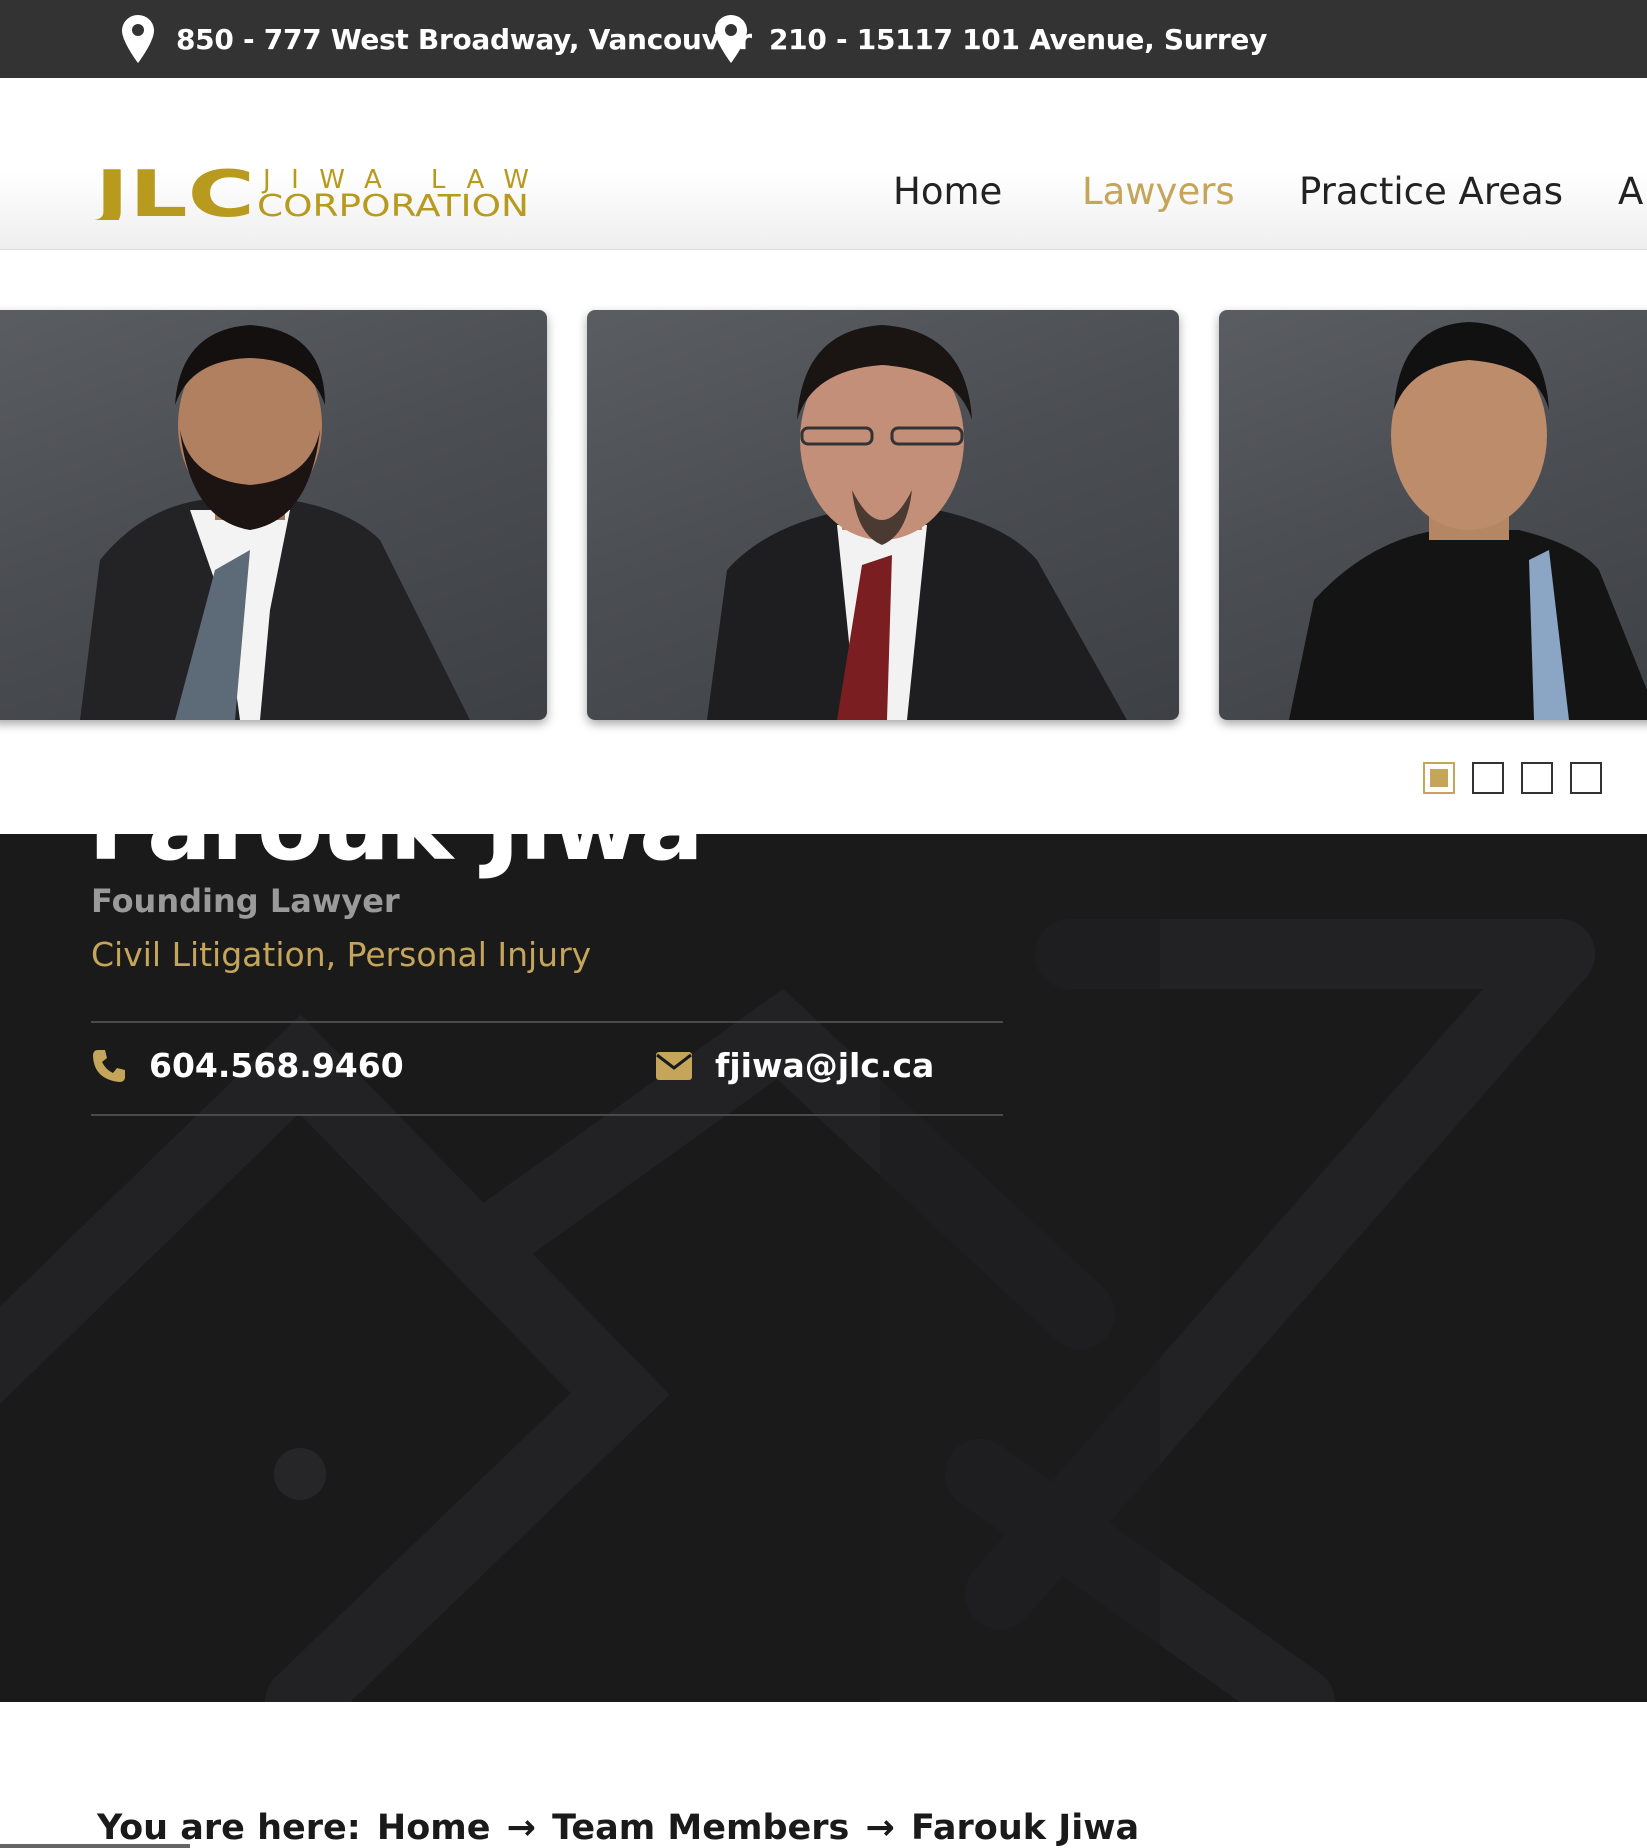 This screenshot has height=1848, width=1647. I want to click on nav-lawyers: Lawyers, so click(1158, 191).